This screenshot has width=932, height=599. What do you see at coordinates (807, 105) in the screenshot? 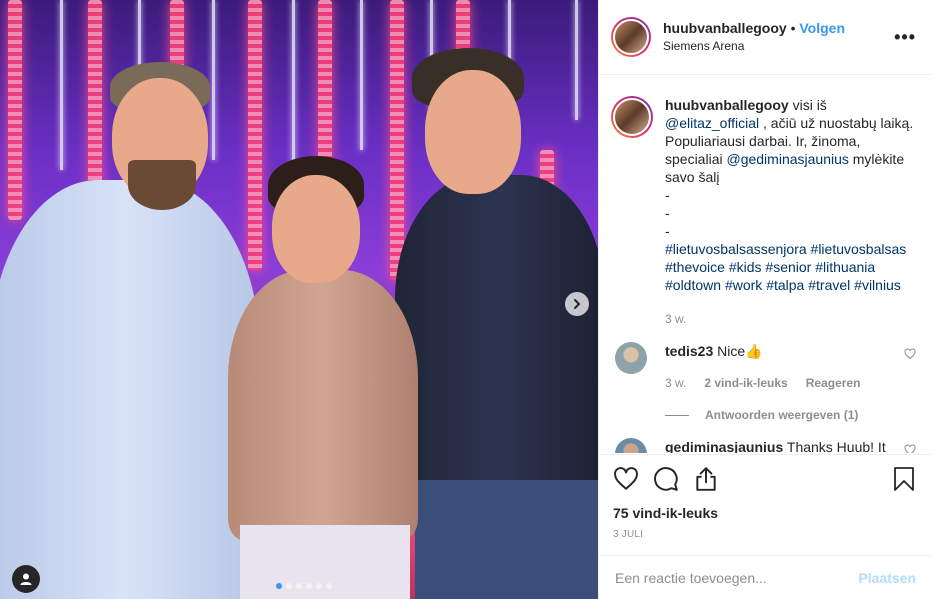
I see `caption-text: visi iš` at bounding box center [807, 105].